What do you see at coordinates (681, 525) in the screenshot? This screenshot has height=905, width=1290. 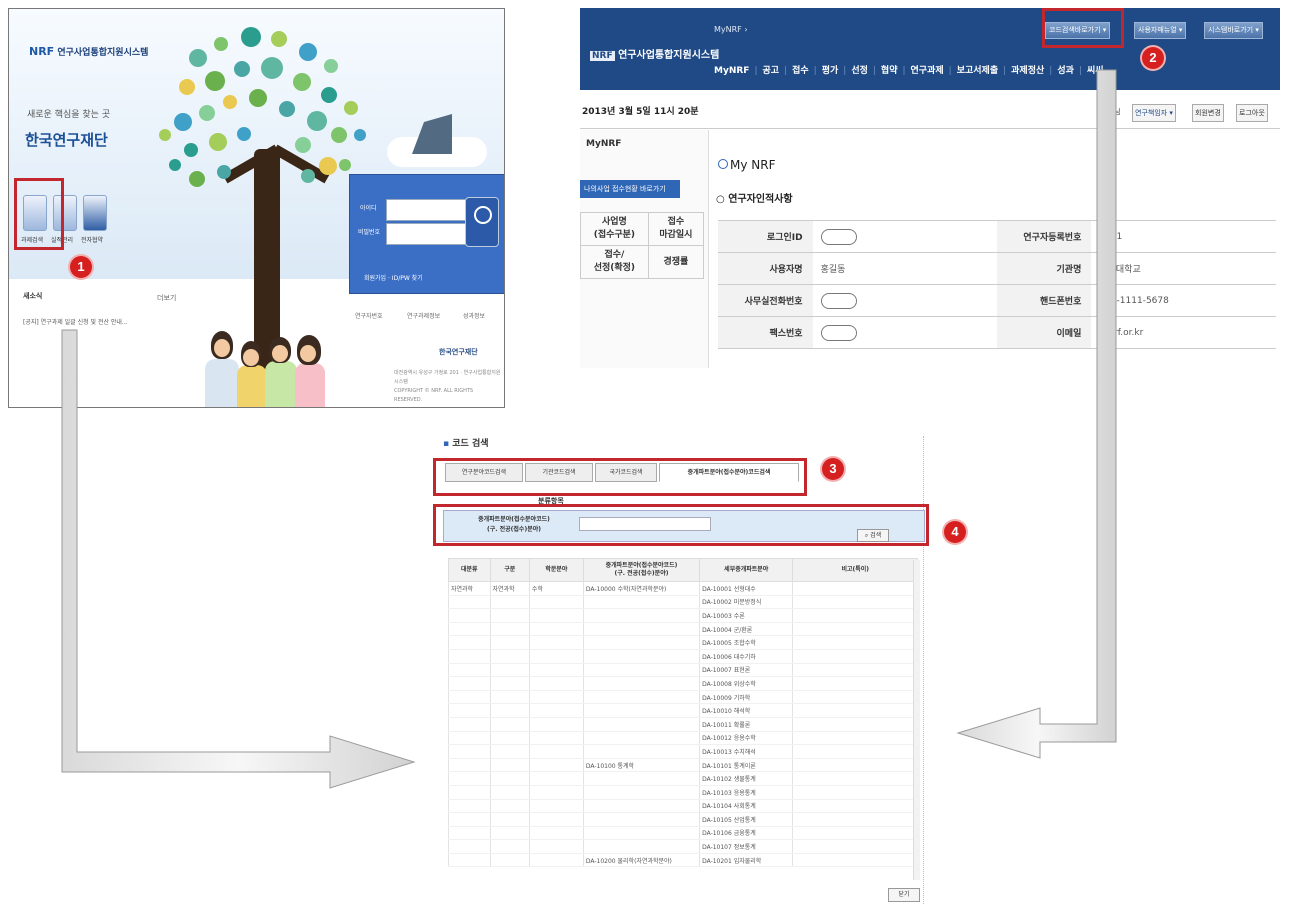 I see `highlight-search-form` at bounding box center [681, 525].